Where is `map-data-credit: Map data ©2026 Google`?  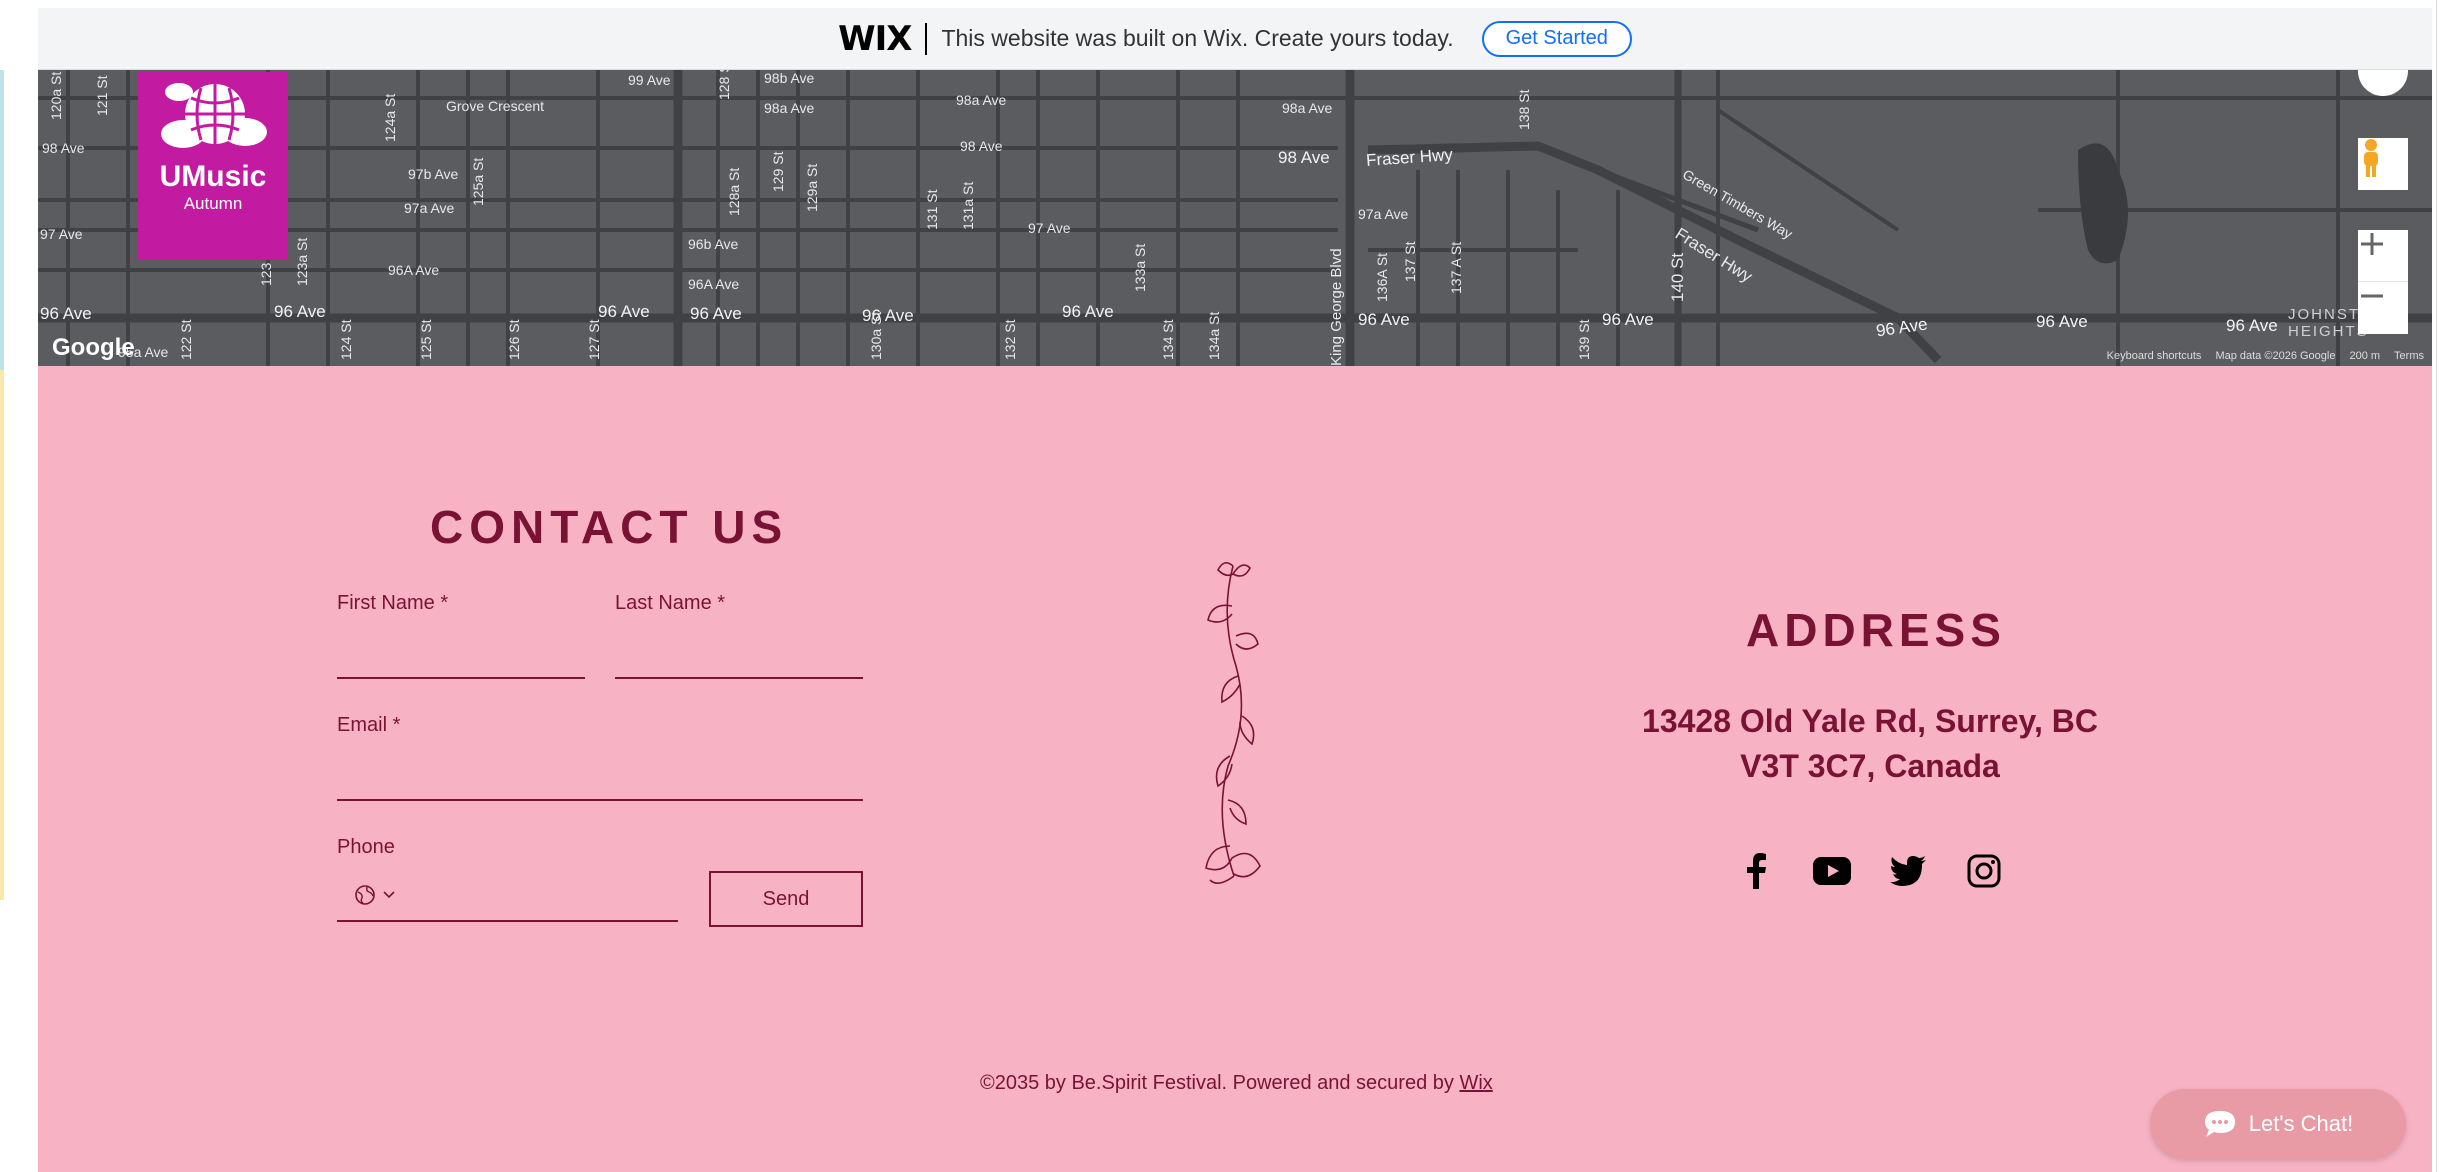 map-data-credit: Map data ©2026 Google is located at coordinates (2275, 356).